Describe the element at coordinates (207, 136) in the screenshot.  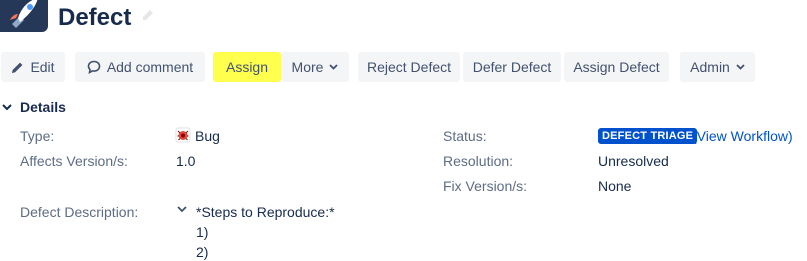
I see `type-value: Bug` at that location.